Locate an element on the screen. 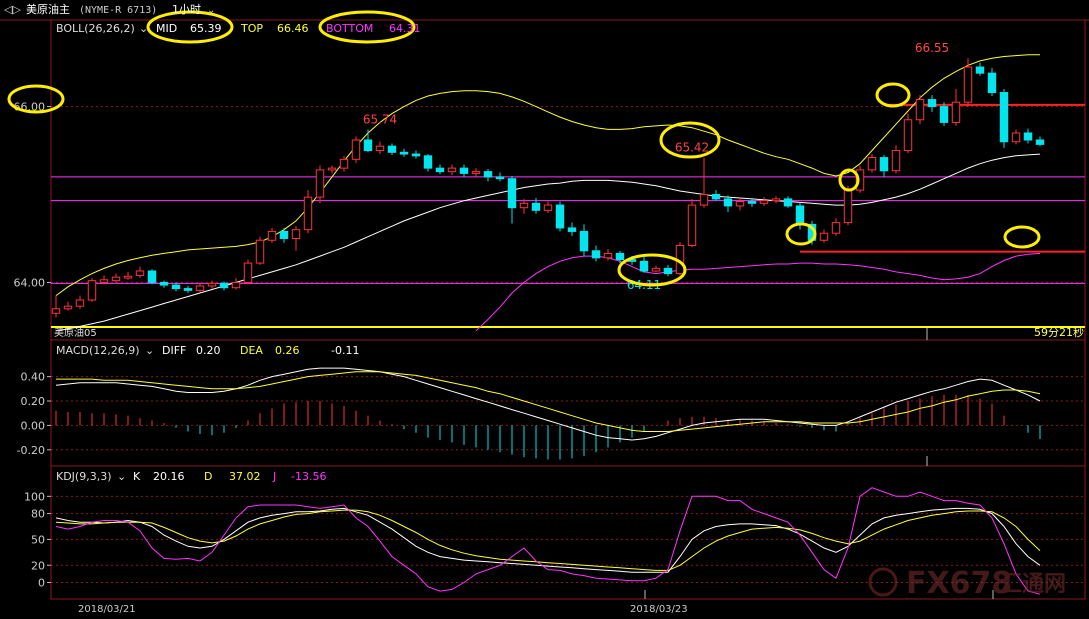  price-annotation: 65.42 is located at coordinates (692, 148).